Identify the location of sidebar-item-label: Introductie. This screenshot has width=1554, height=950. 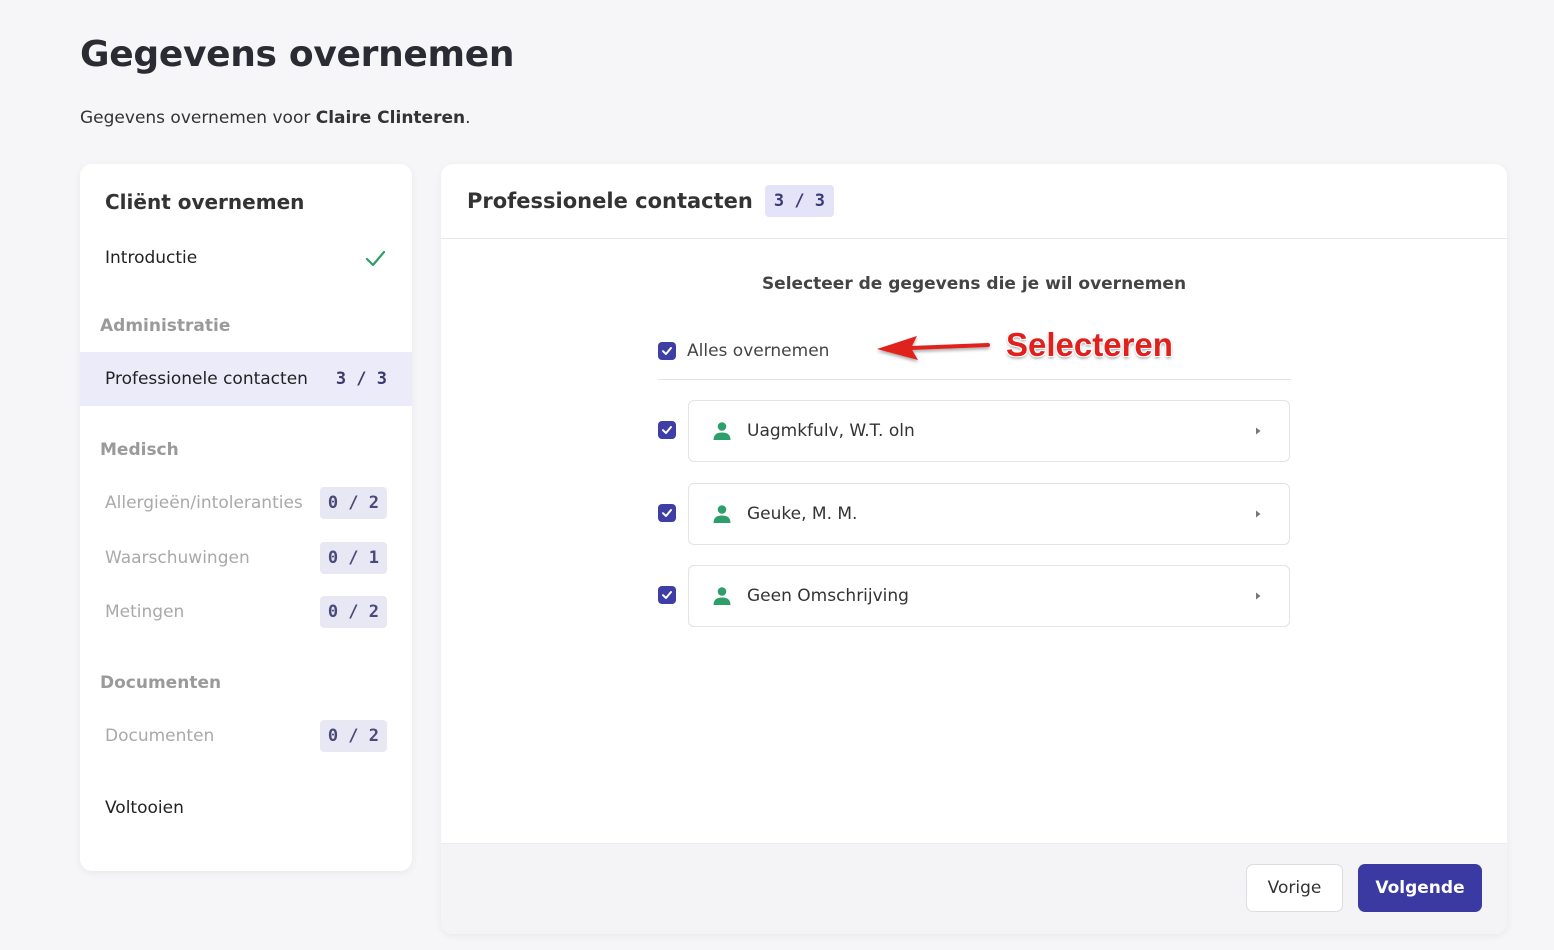
(151, 258).